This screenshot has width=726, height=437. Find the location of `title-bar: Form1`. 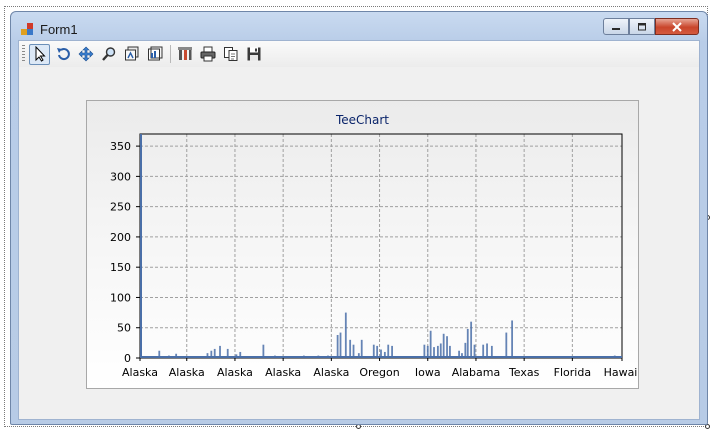

title-bar: Form1 is located at coordinates (49, 29).